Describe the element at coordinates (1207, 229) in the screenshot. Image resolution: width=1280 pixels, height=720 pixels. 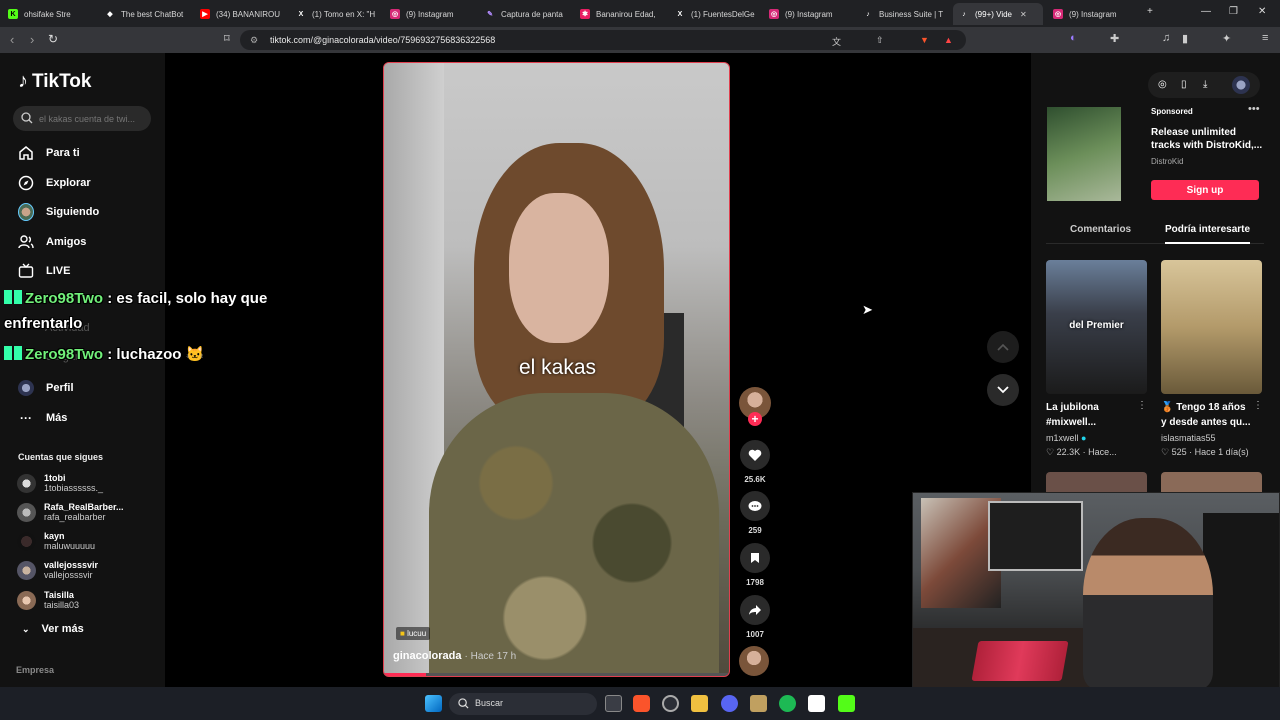
I see `tab-podria-interesarte: Podría interesarte` at that location.